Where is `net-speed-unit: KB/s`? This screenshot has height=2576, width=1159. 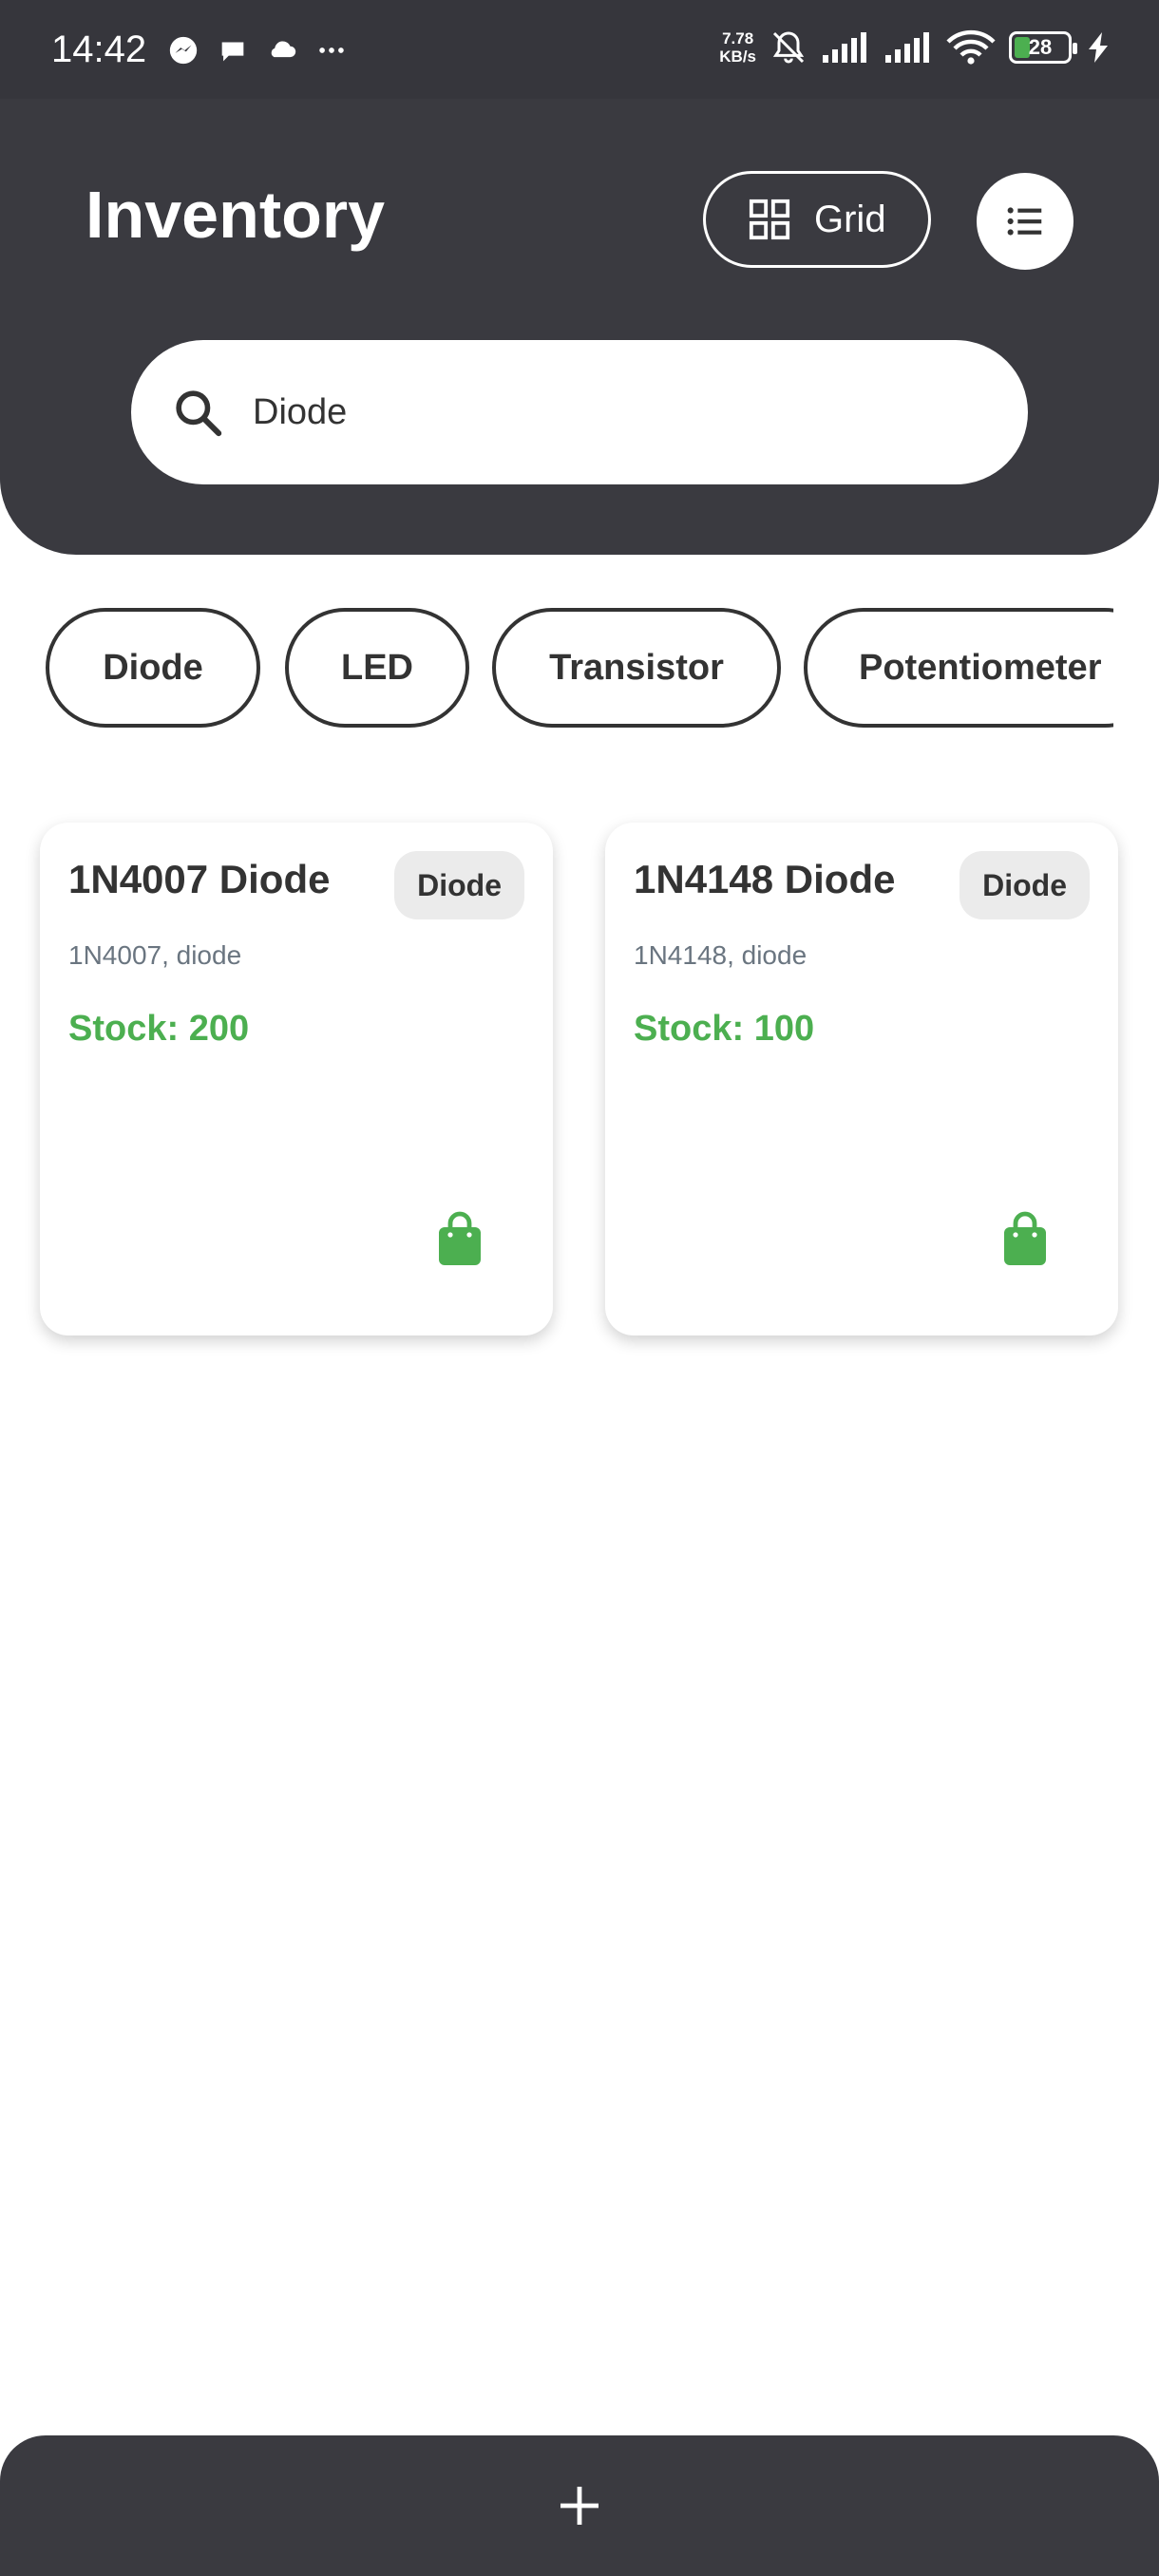 net-speed-unit: KB/s is located at coordinates (737, 56).